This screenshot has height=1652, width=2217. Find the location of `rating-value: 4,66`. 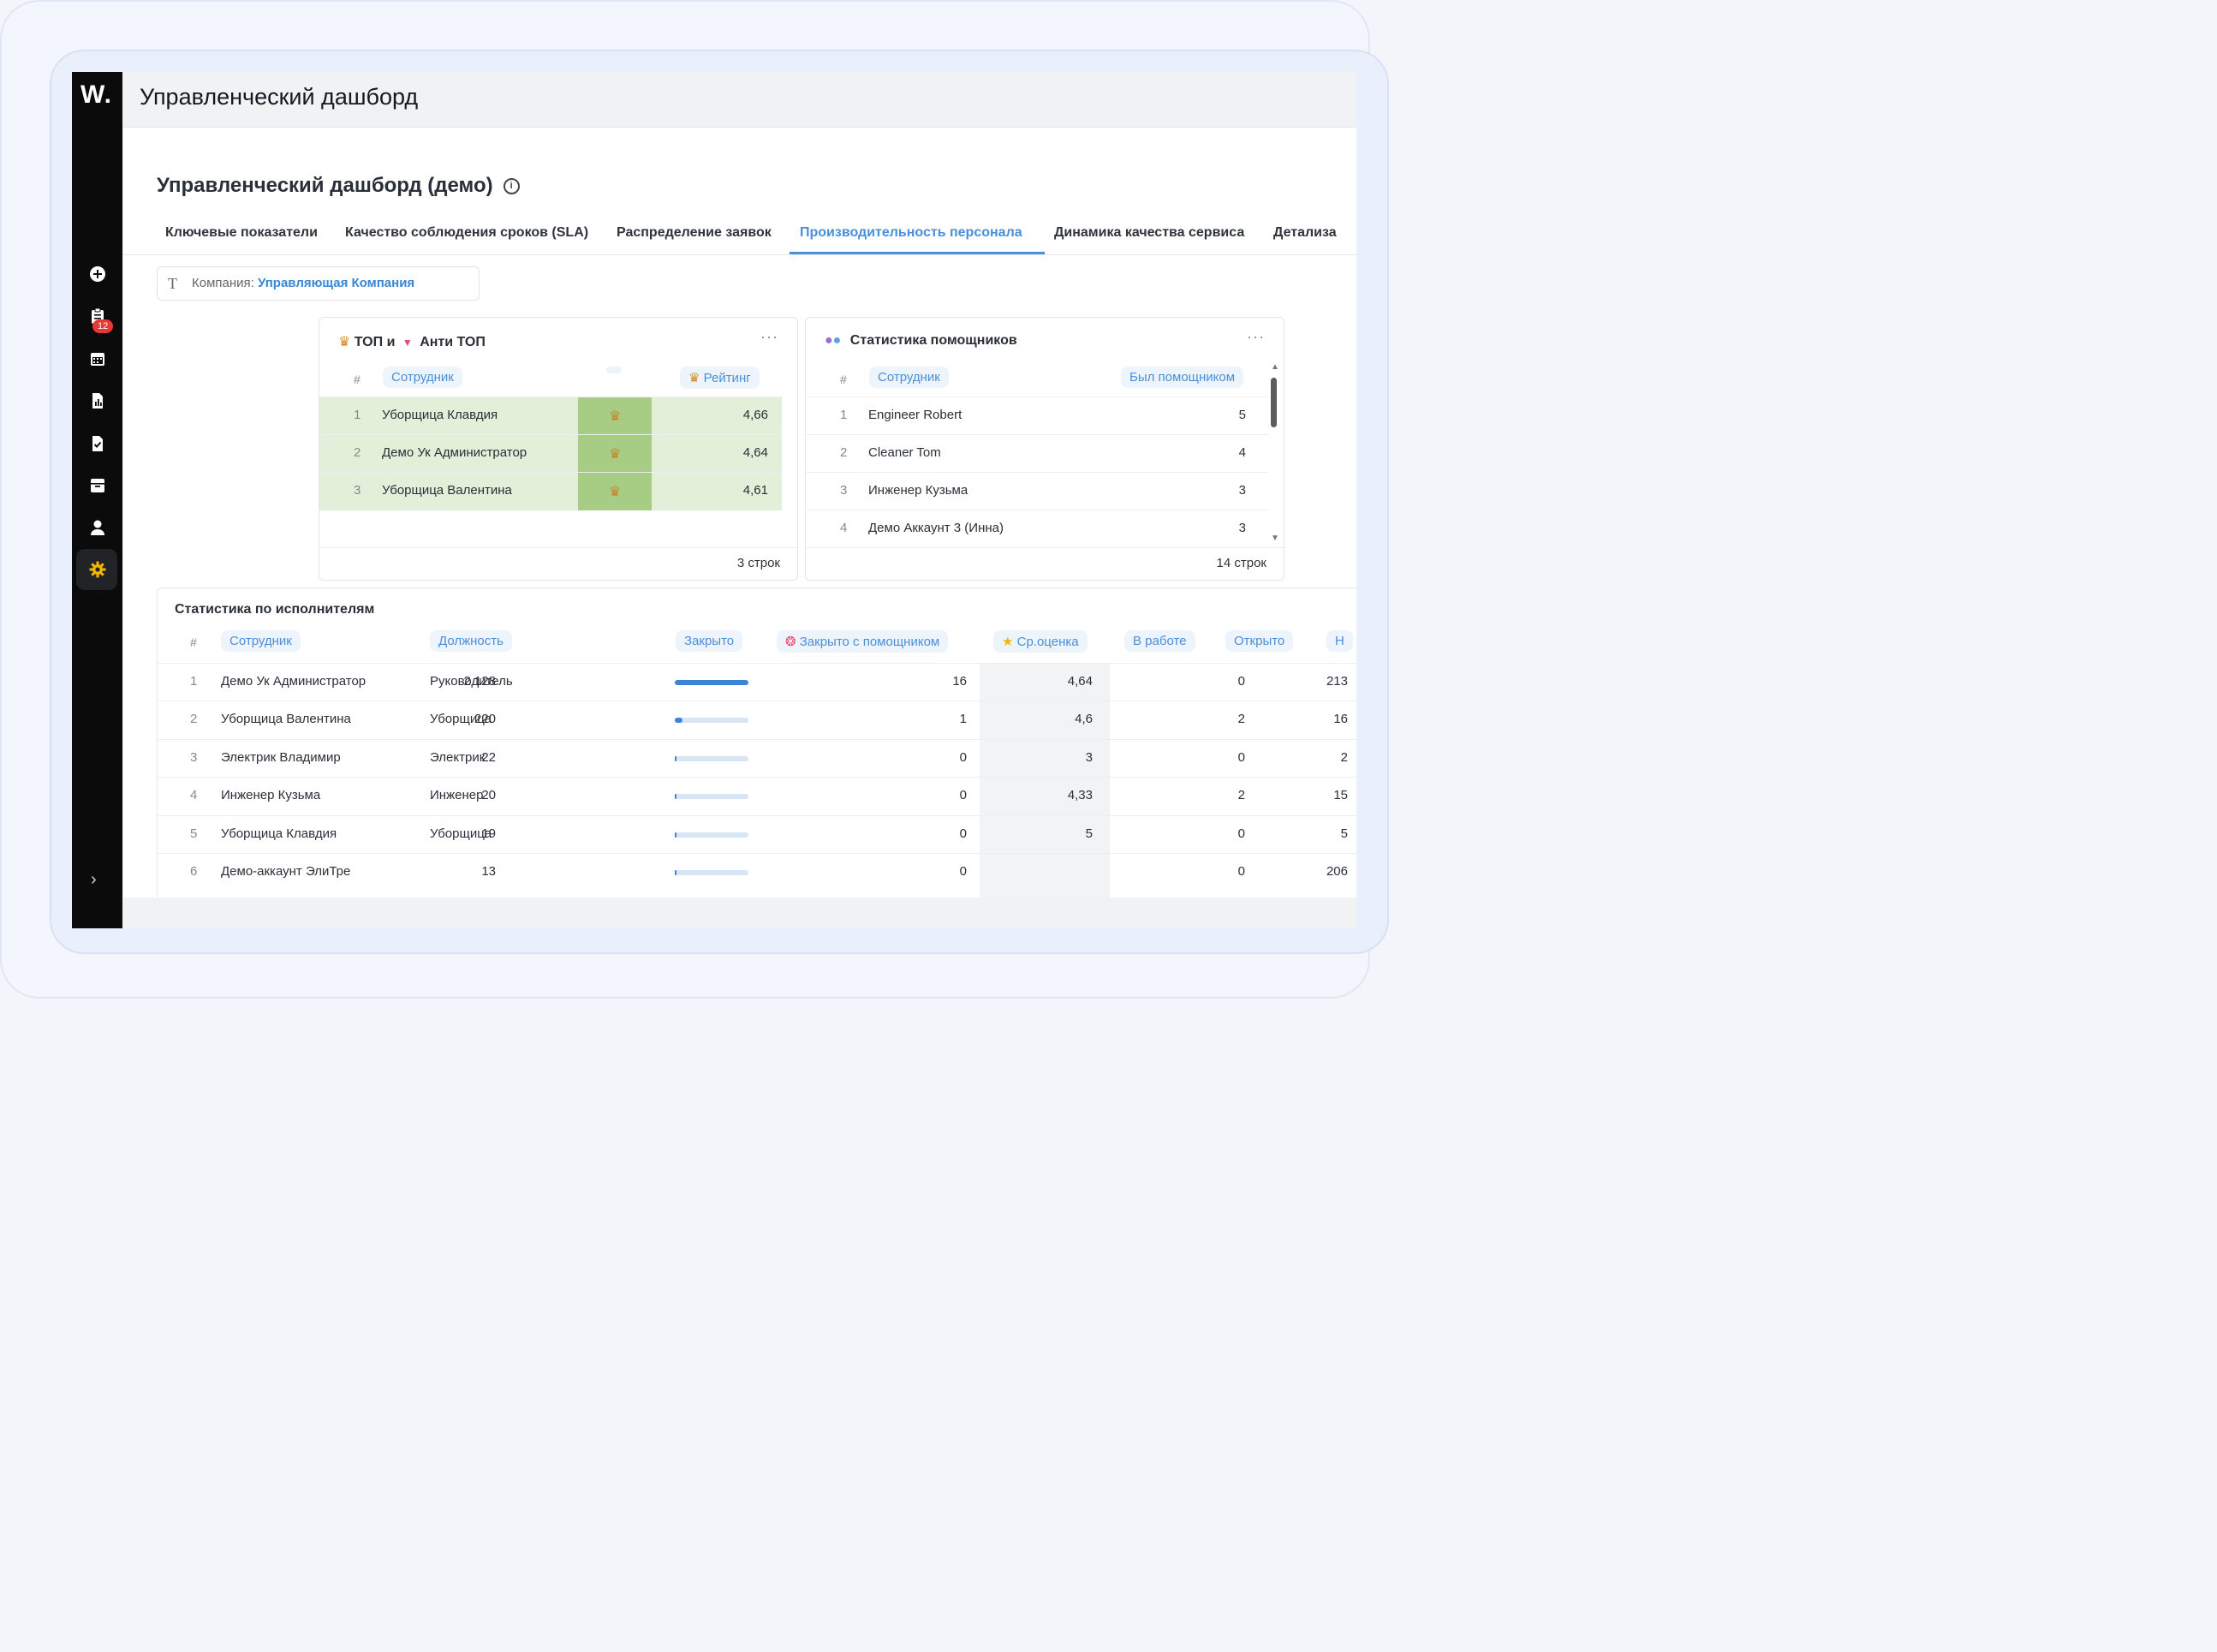

rating-value: 4,66 is located at coordinates (755, 415).